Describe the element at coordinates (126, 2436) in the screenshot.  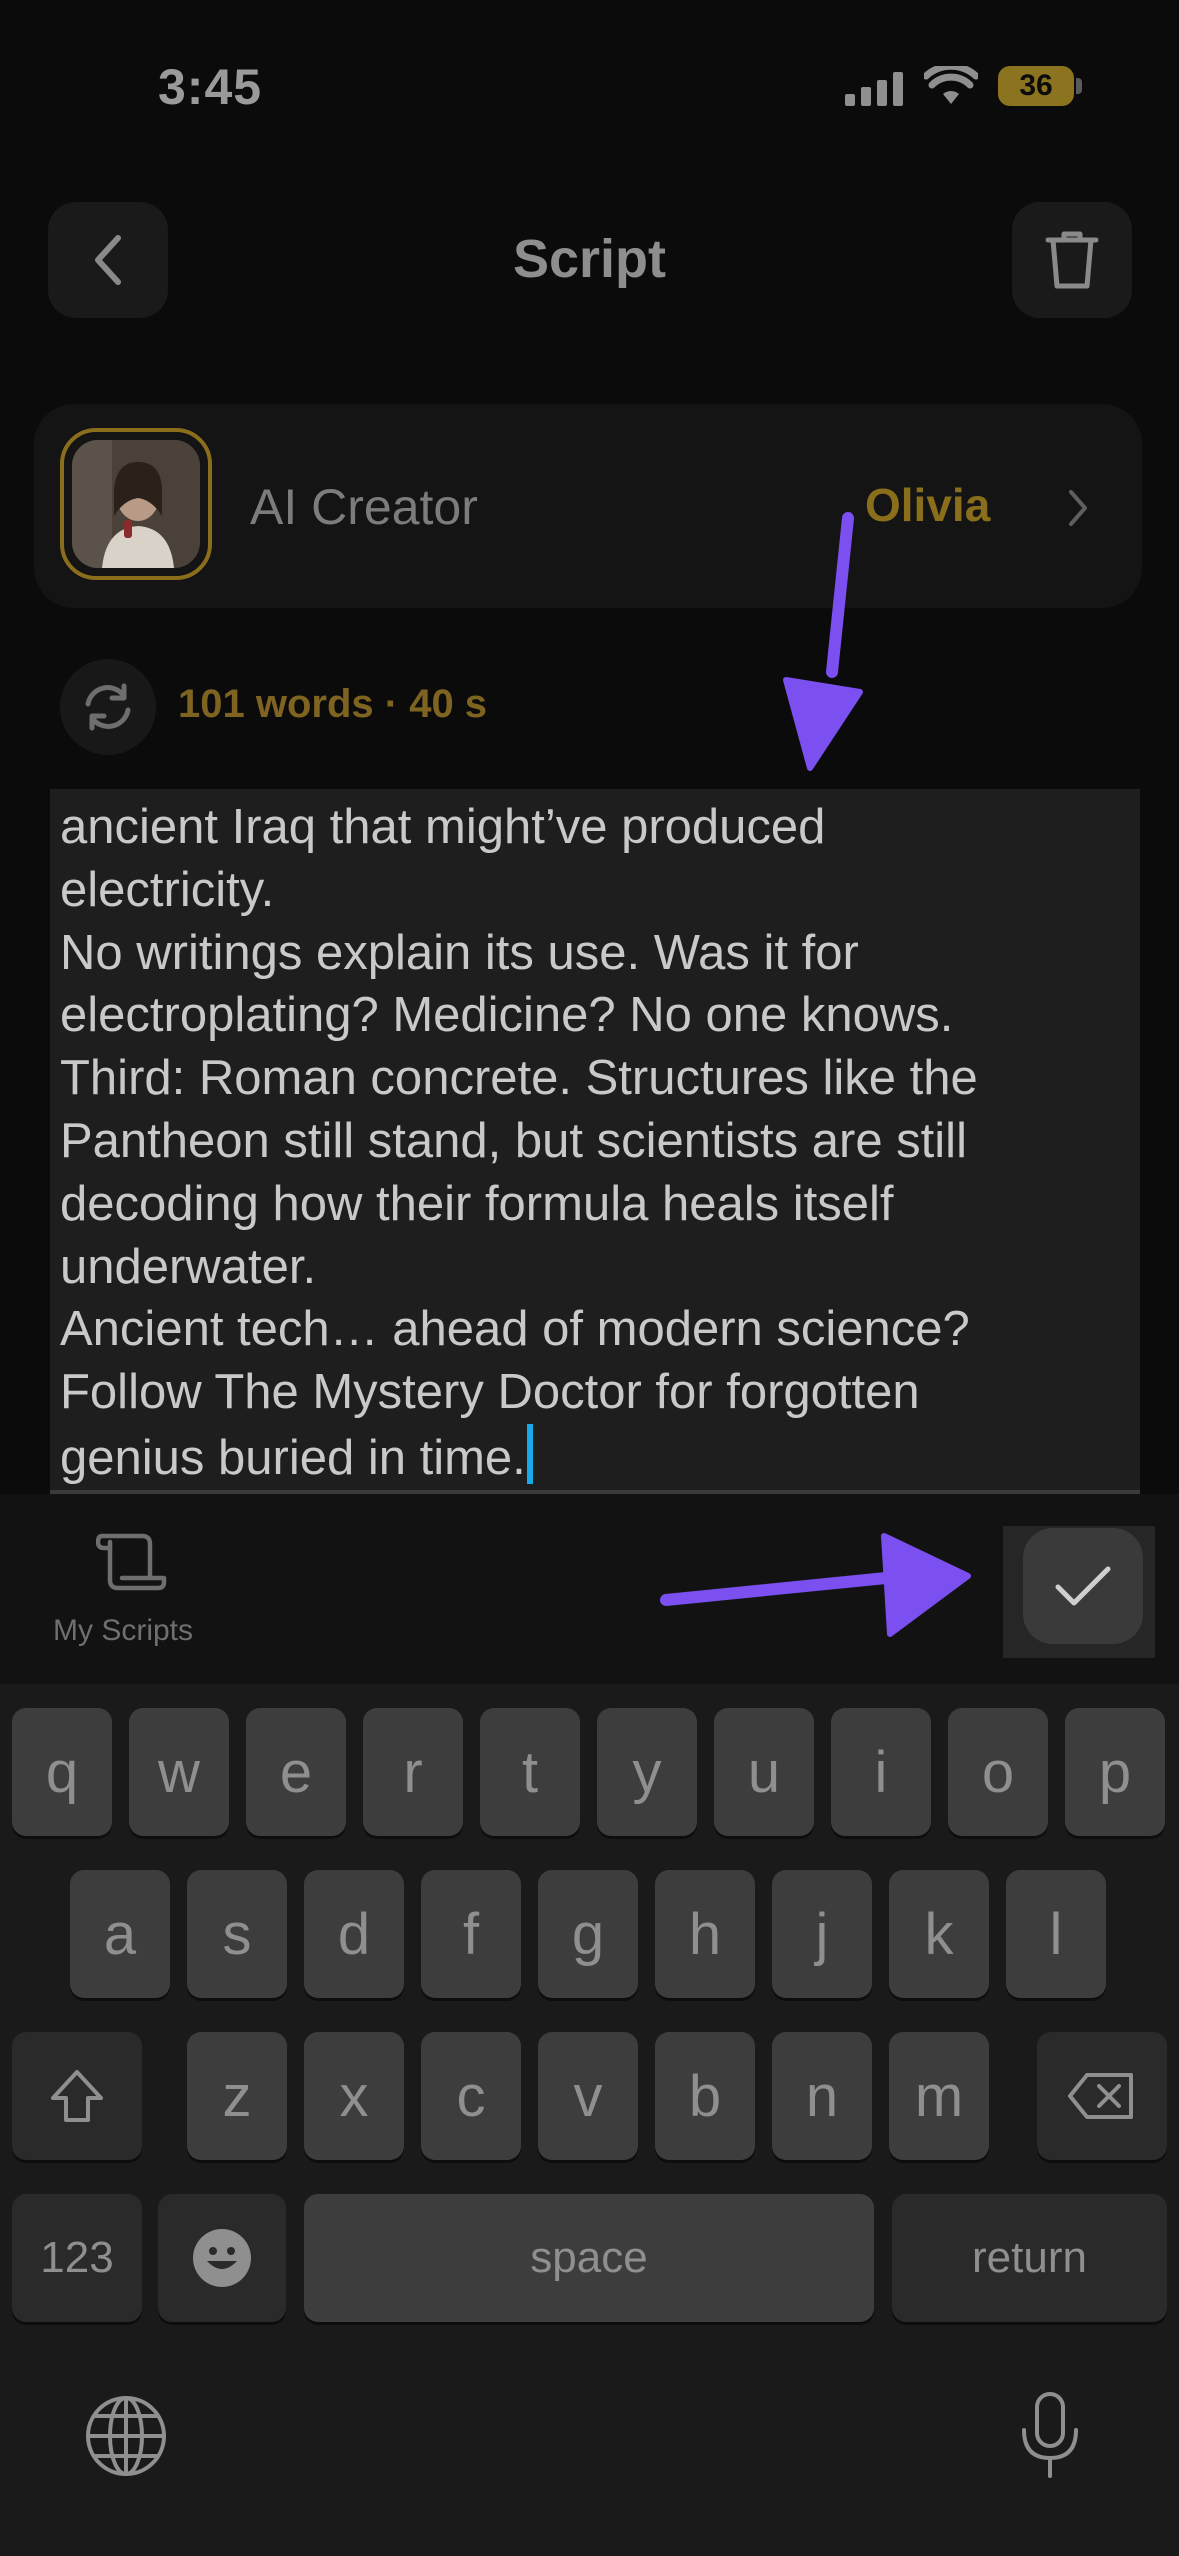
I see `globe-icon` at that location.